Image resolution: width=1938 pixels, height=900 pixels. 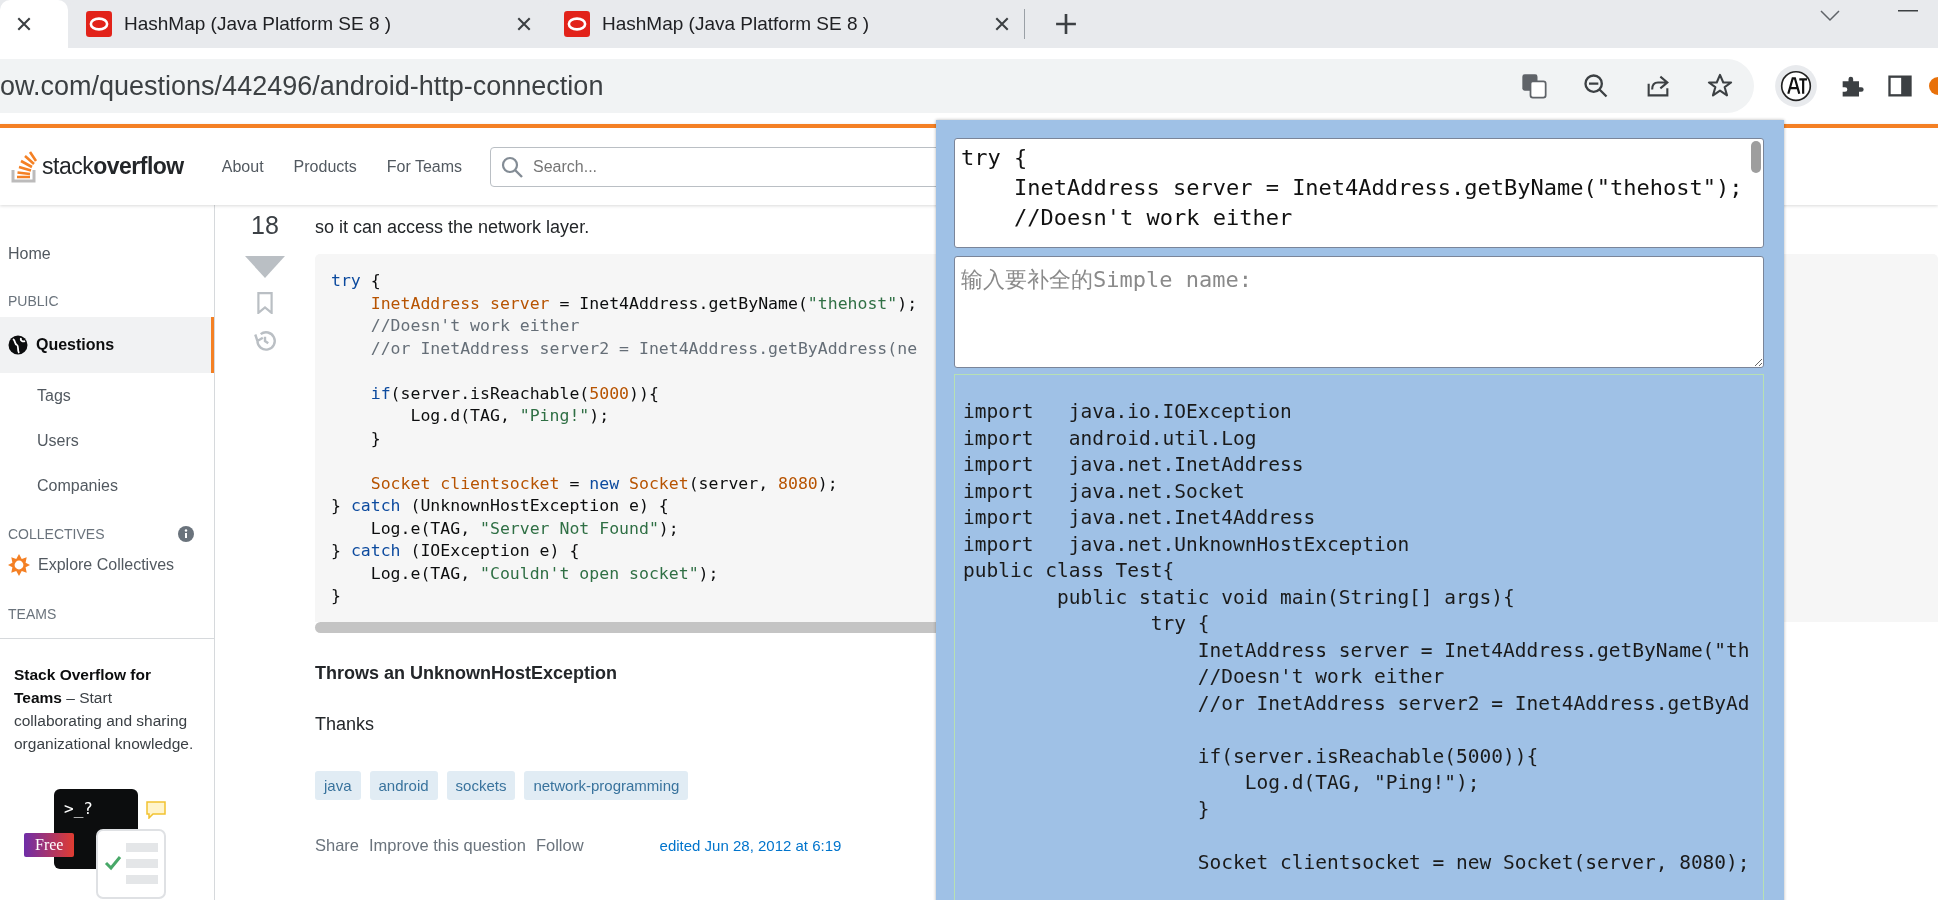 What do you see at coordinates (403, 785) in the screenshot?
I see `tag-chip: android` at bounding box center [403, 785].